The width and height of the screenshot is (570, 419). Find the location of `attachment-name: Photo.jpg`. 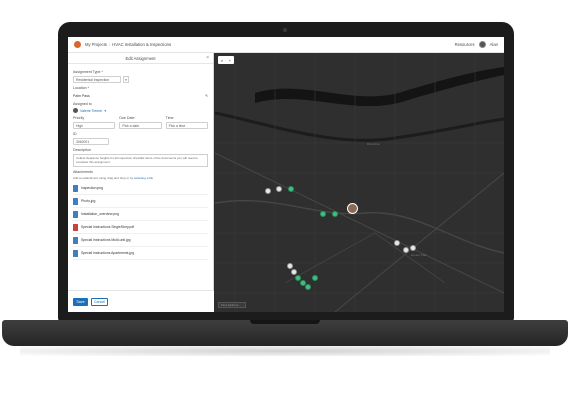

attachment-name: Photo.jpg is located at coordinates (88, 201).